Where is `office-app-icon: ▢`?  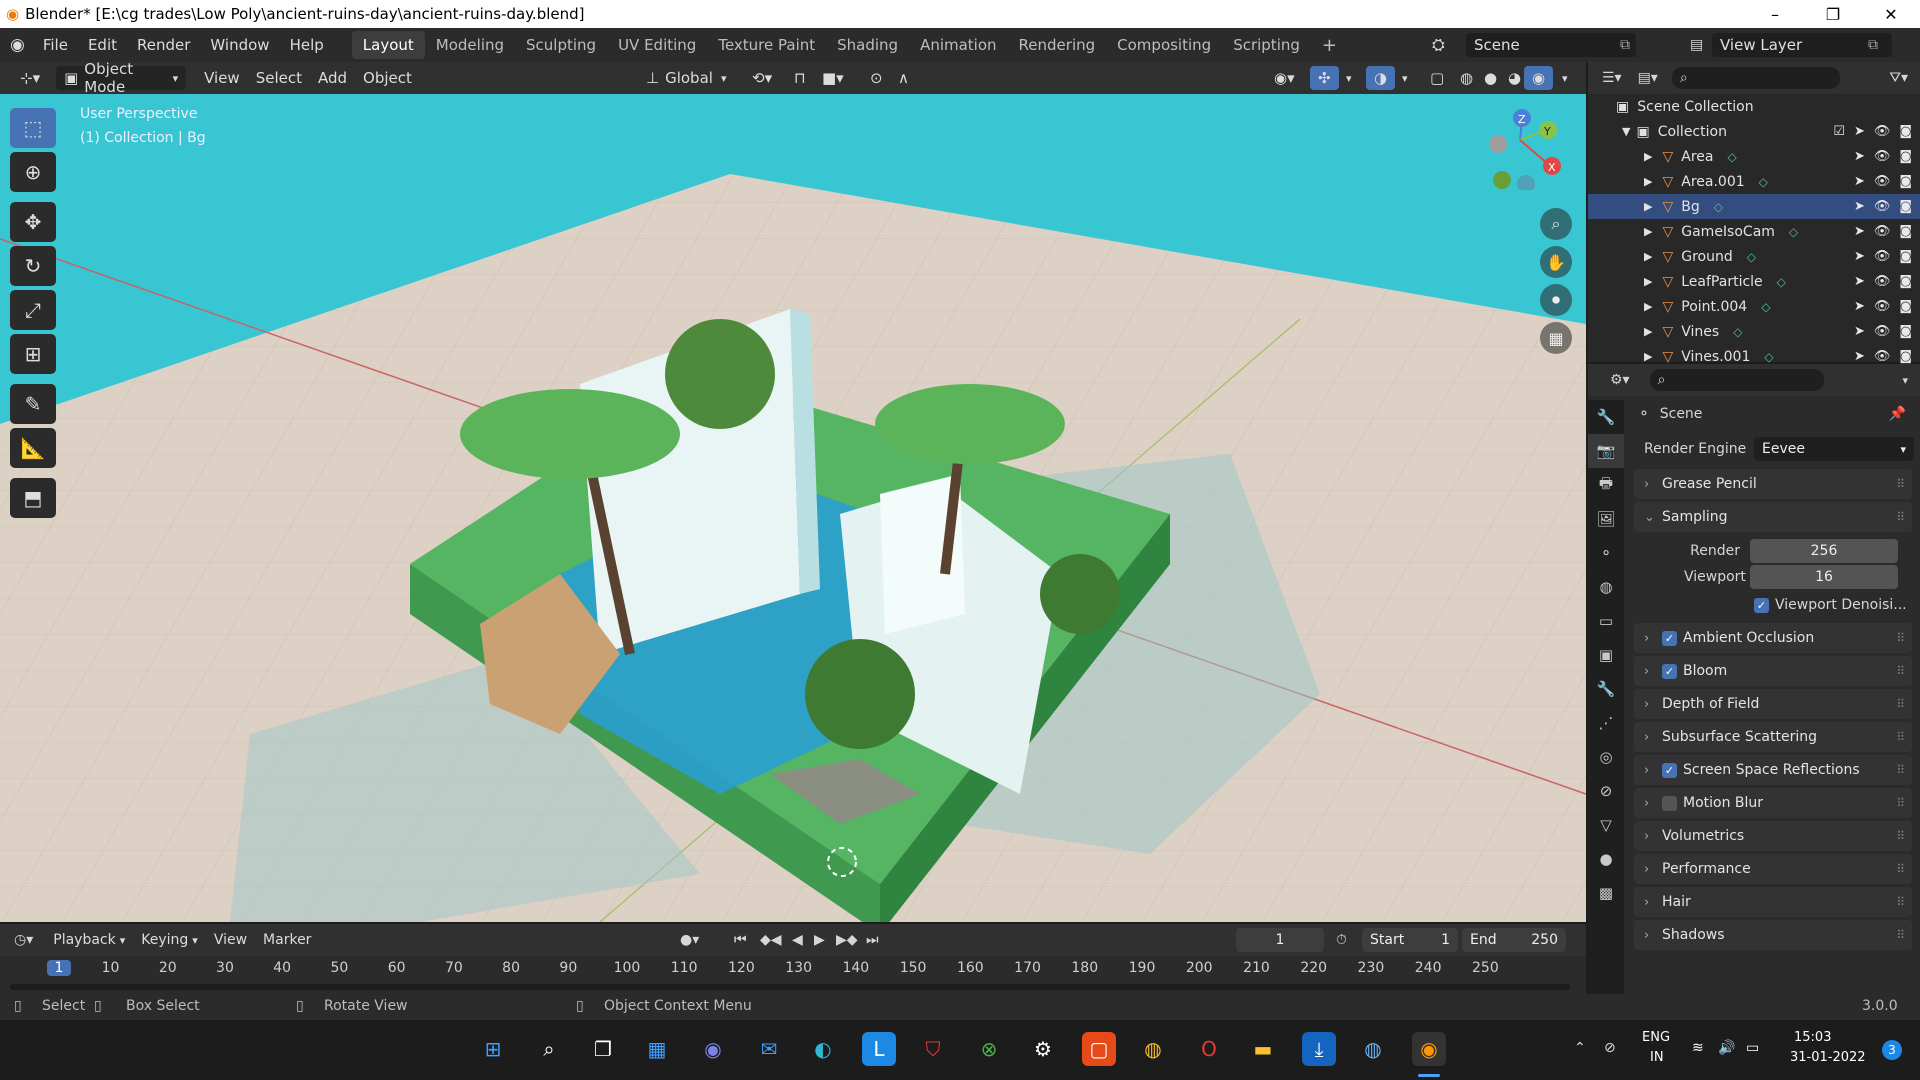
office-app-icon: ▢ is located at coordinates (1099, 1049).